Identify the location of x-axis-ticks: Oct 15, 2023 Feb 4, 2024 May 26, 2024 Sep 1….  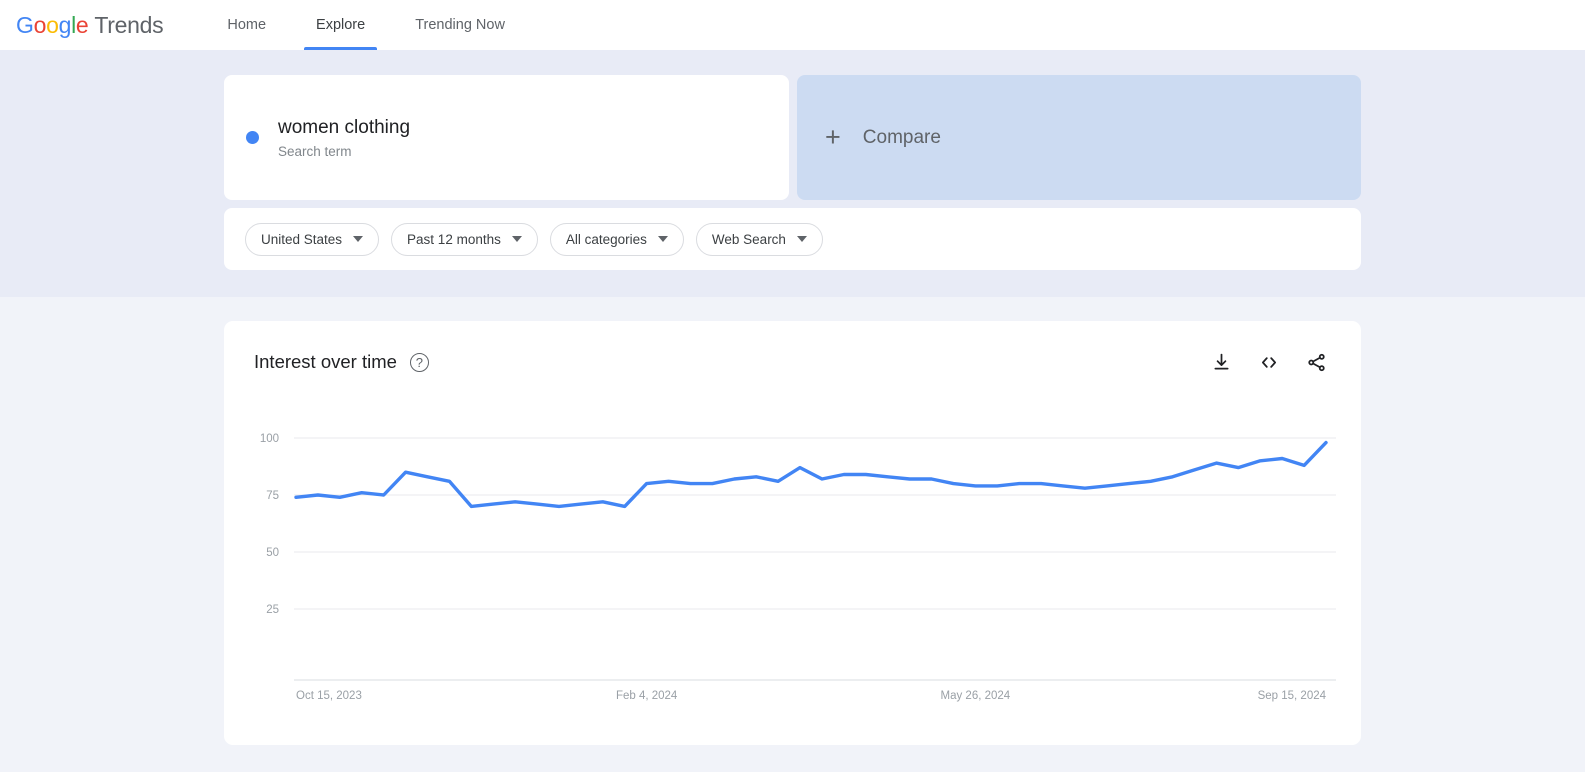
(811, 696).